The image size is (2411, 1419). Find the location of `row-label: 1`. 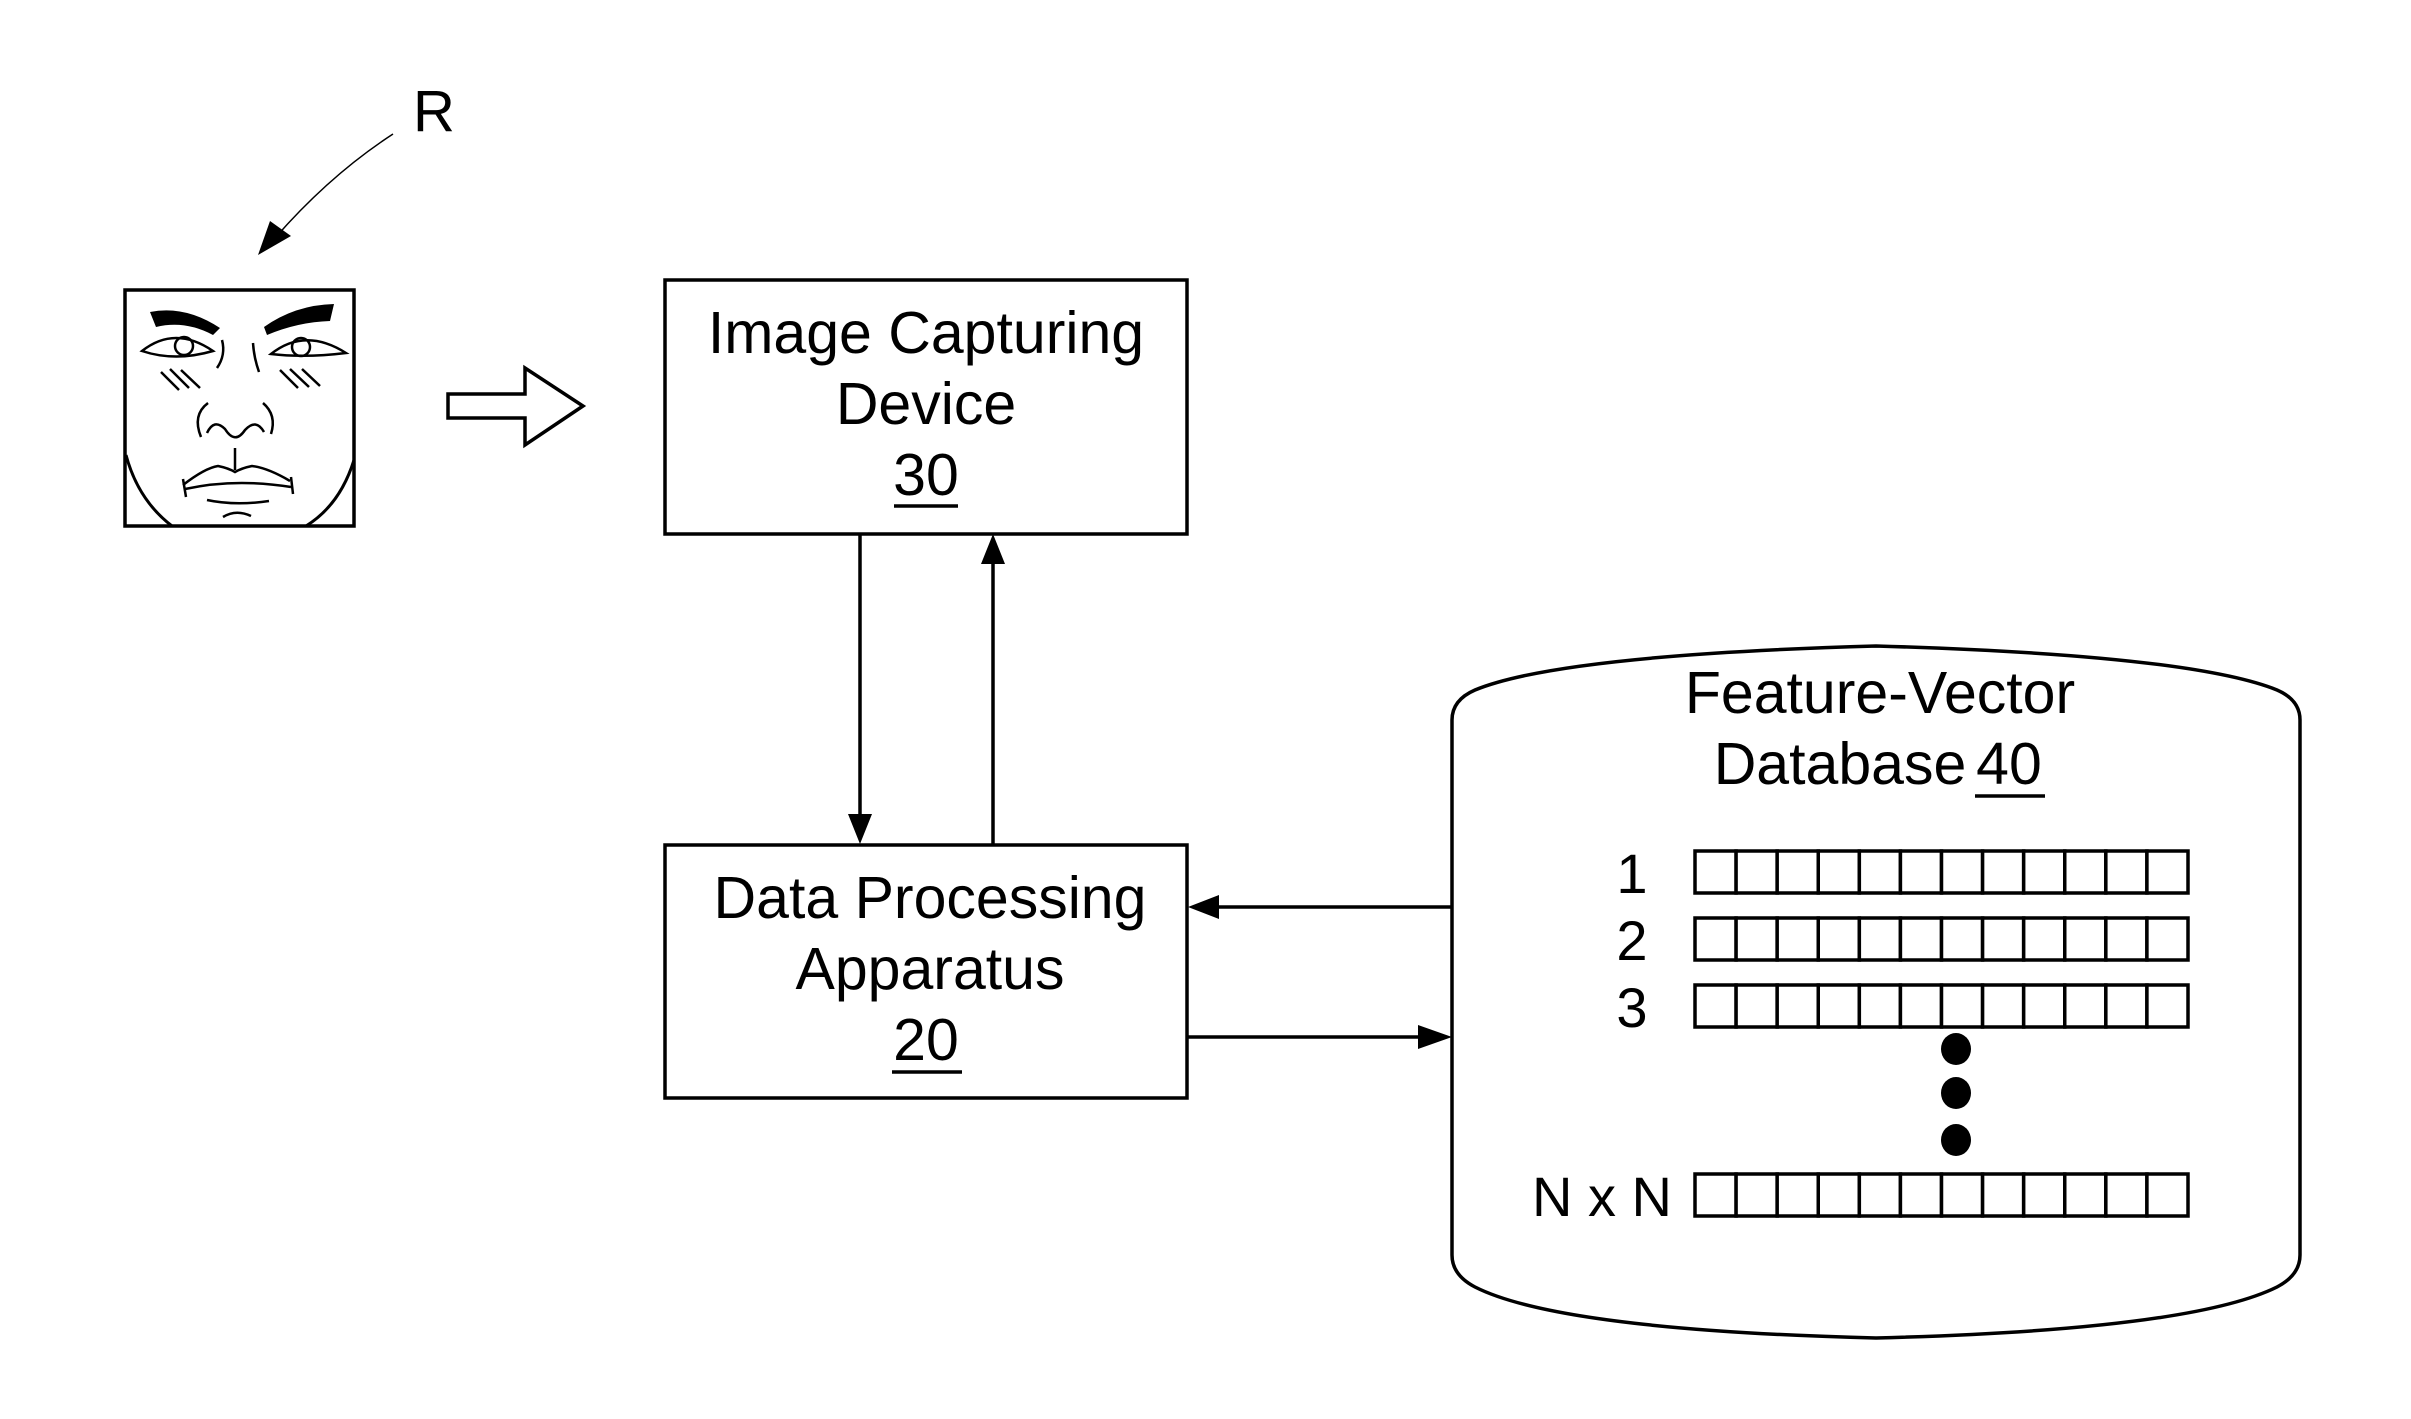

row-label: 1 is located at coordinates (1631, 873).